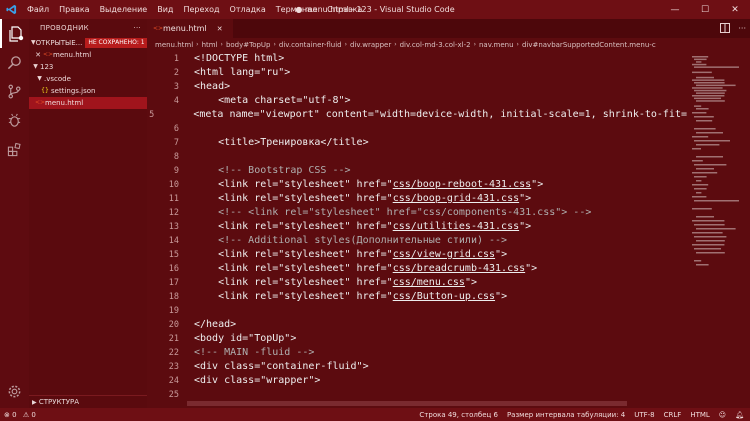  What do you see at coordinates (88, 79) in the screenshot?
I see `tree-folder-vscode: ▼ .vscode` at bounding box center [88, 79].